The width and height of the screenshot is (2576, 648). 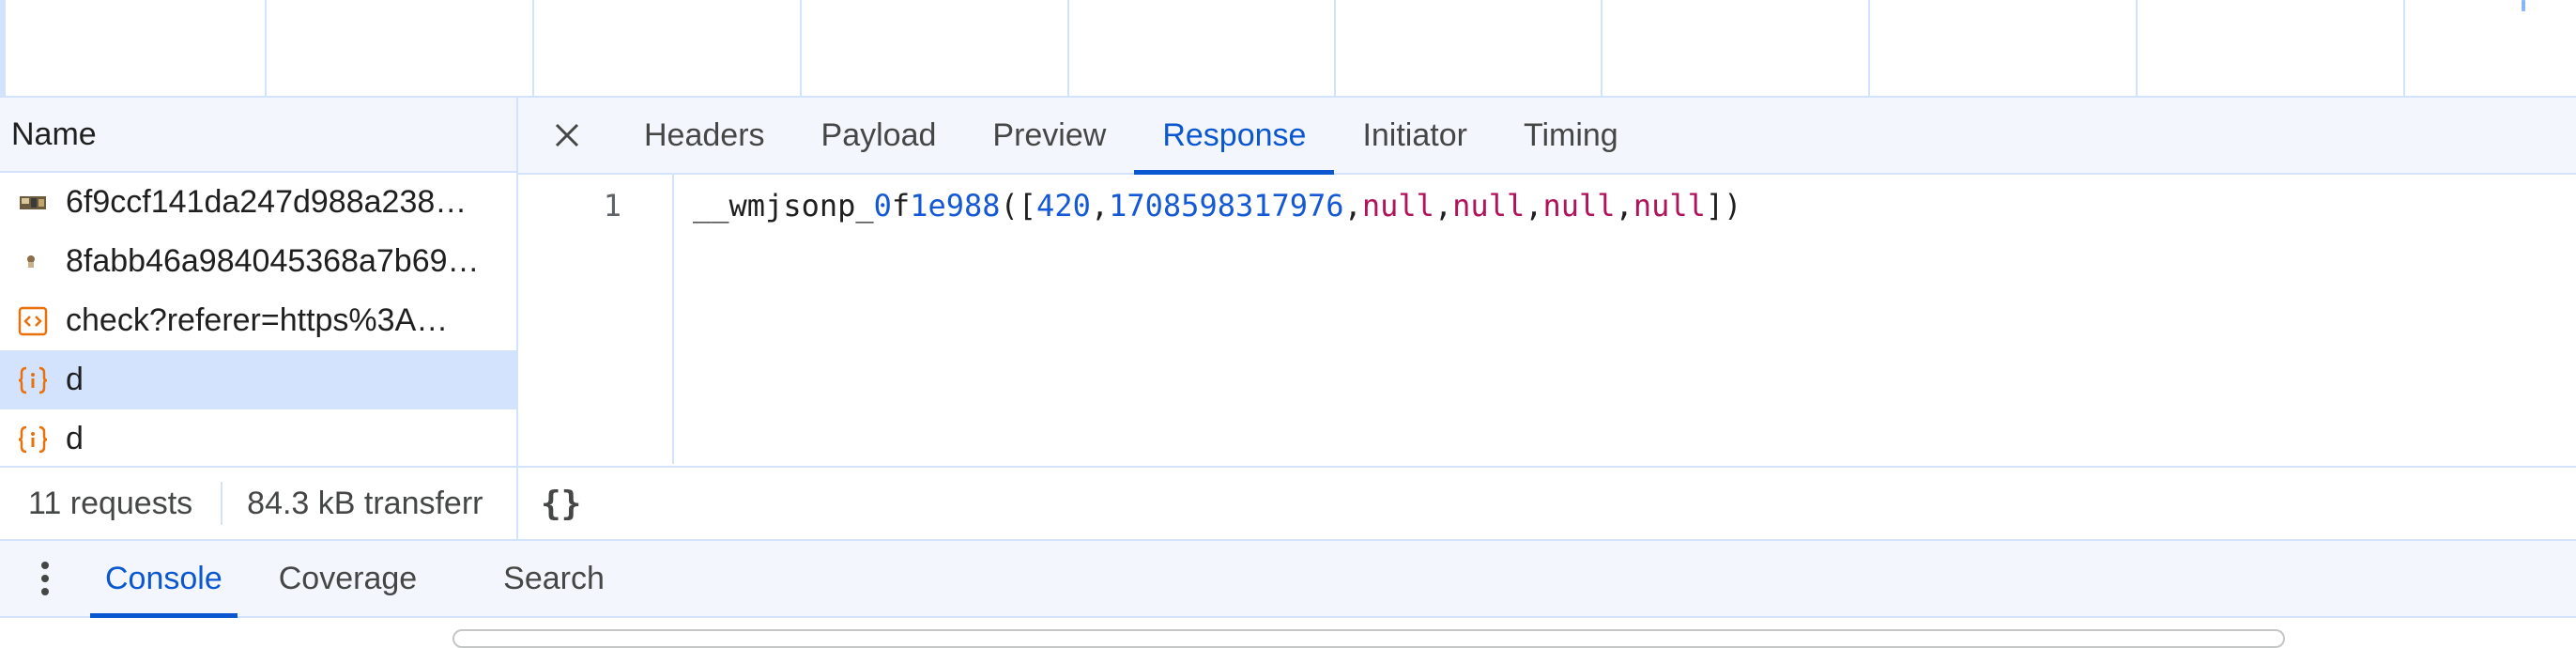 I want to click on request-count: 11 requests, so click(x=111, y=503).